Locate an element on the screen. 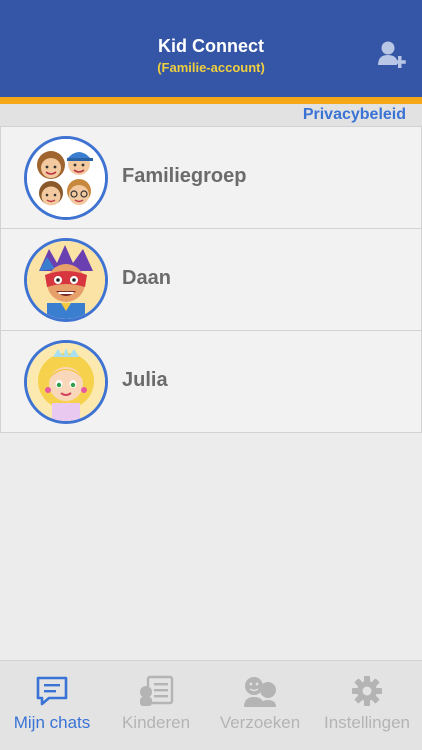 This screenshot has width=422, height=750. tab-label: Kinderen is located at coordinates (156, 722).